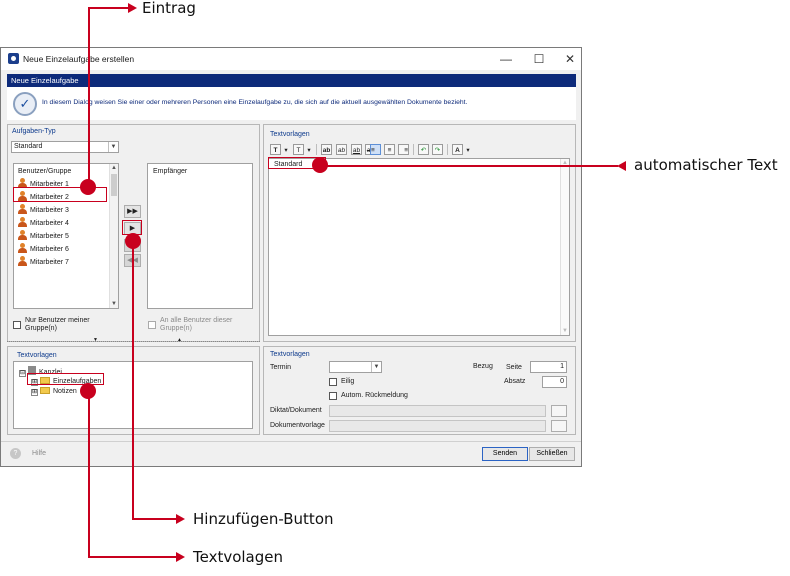 This screenshot has height=576, width=790. What do you see at coordinates (505, 454) in the screenshot?
I see `send-button: Senden` at bounding box center [505, 454].